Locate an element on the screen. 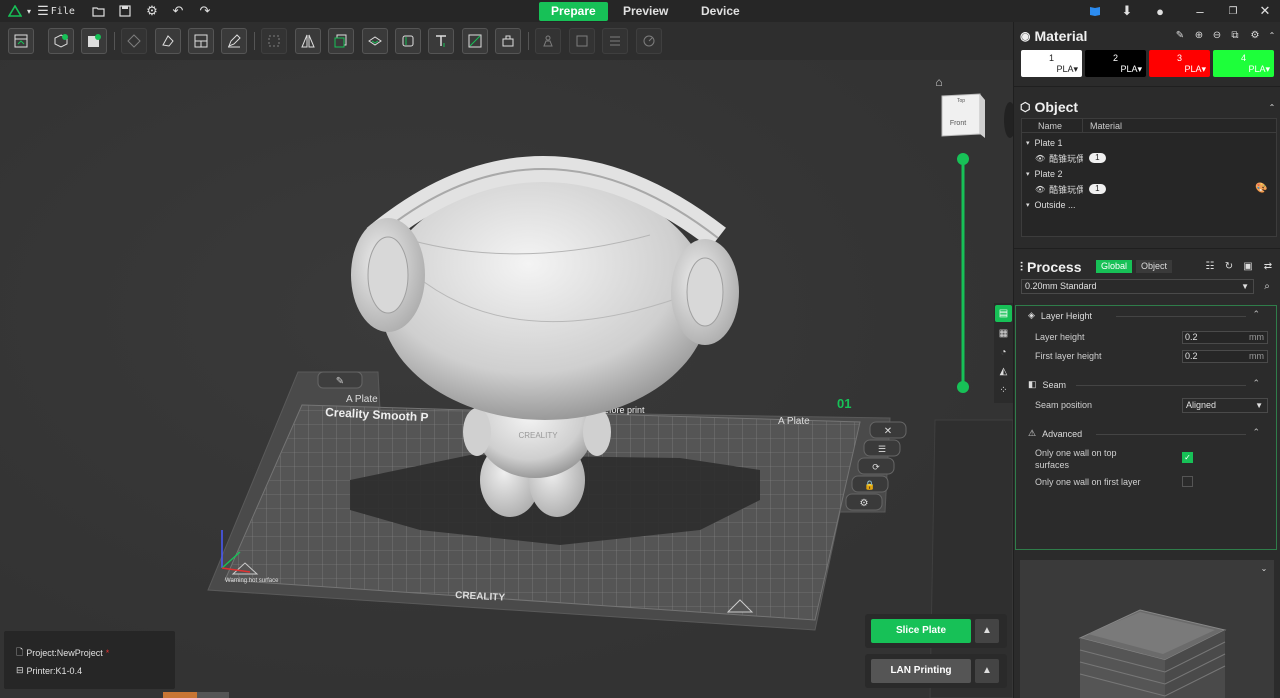 This screenshot has width=1280, height=698. process-preset-select: 0.20mm Standard ▼ is located at coordinates (1137, 286).